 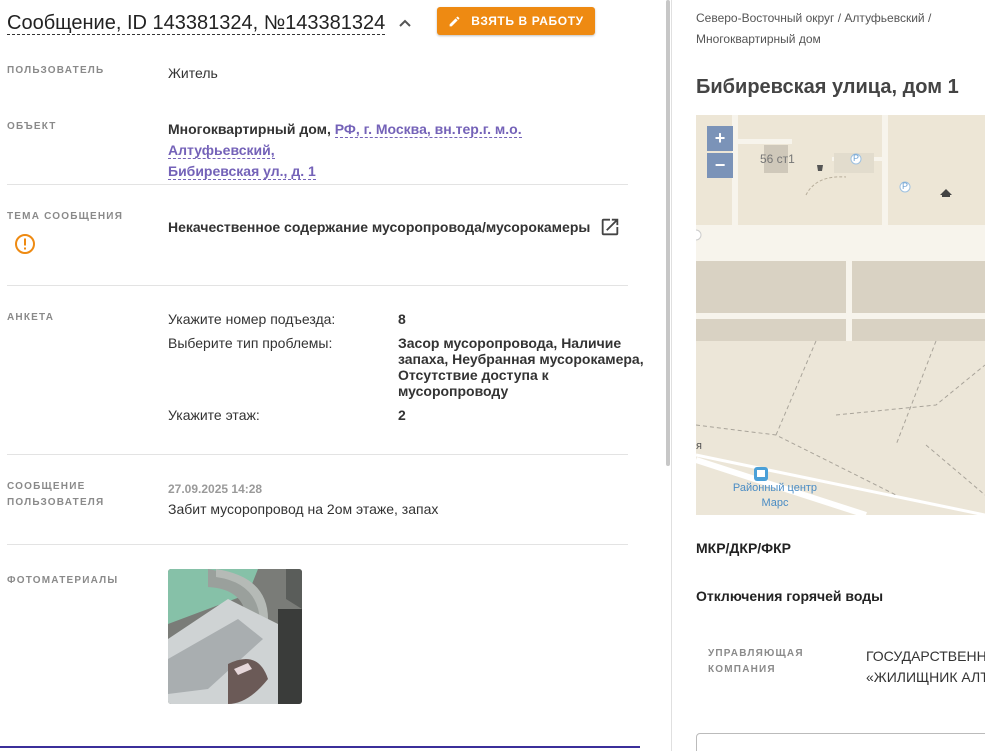 What do you see at coordinates (303, 509) in the screenshot?
I see `message-text: Забит мусоропровод на 2ом этаже, запах` at bounding box center [303, 509].